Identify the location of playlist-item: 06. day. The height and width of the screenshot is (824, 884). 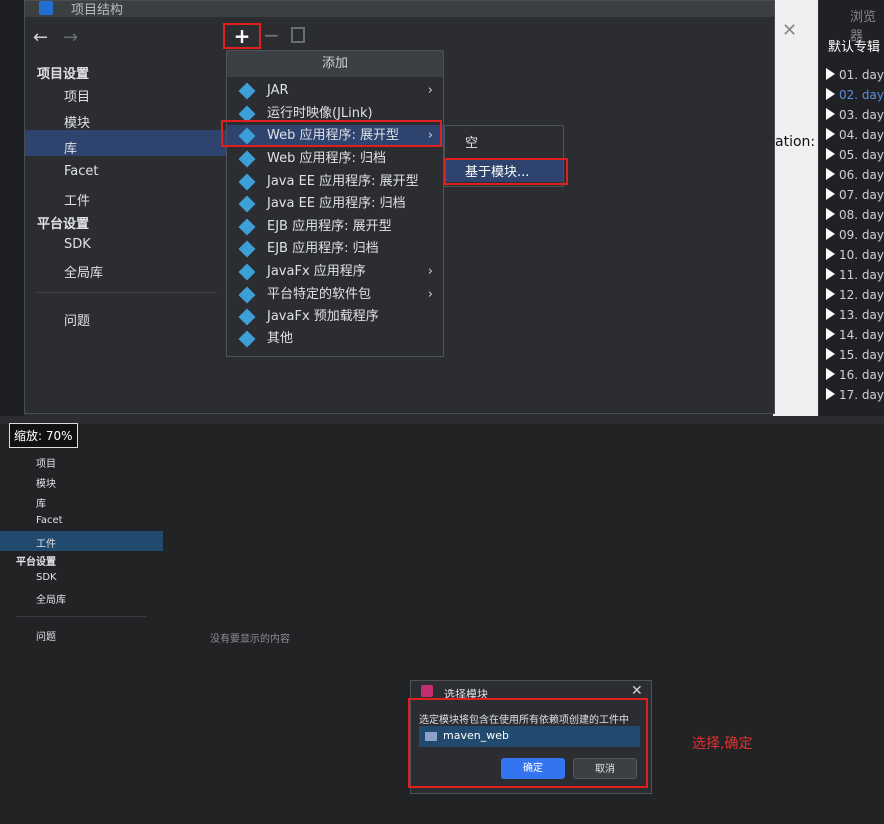
(855, 175).